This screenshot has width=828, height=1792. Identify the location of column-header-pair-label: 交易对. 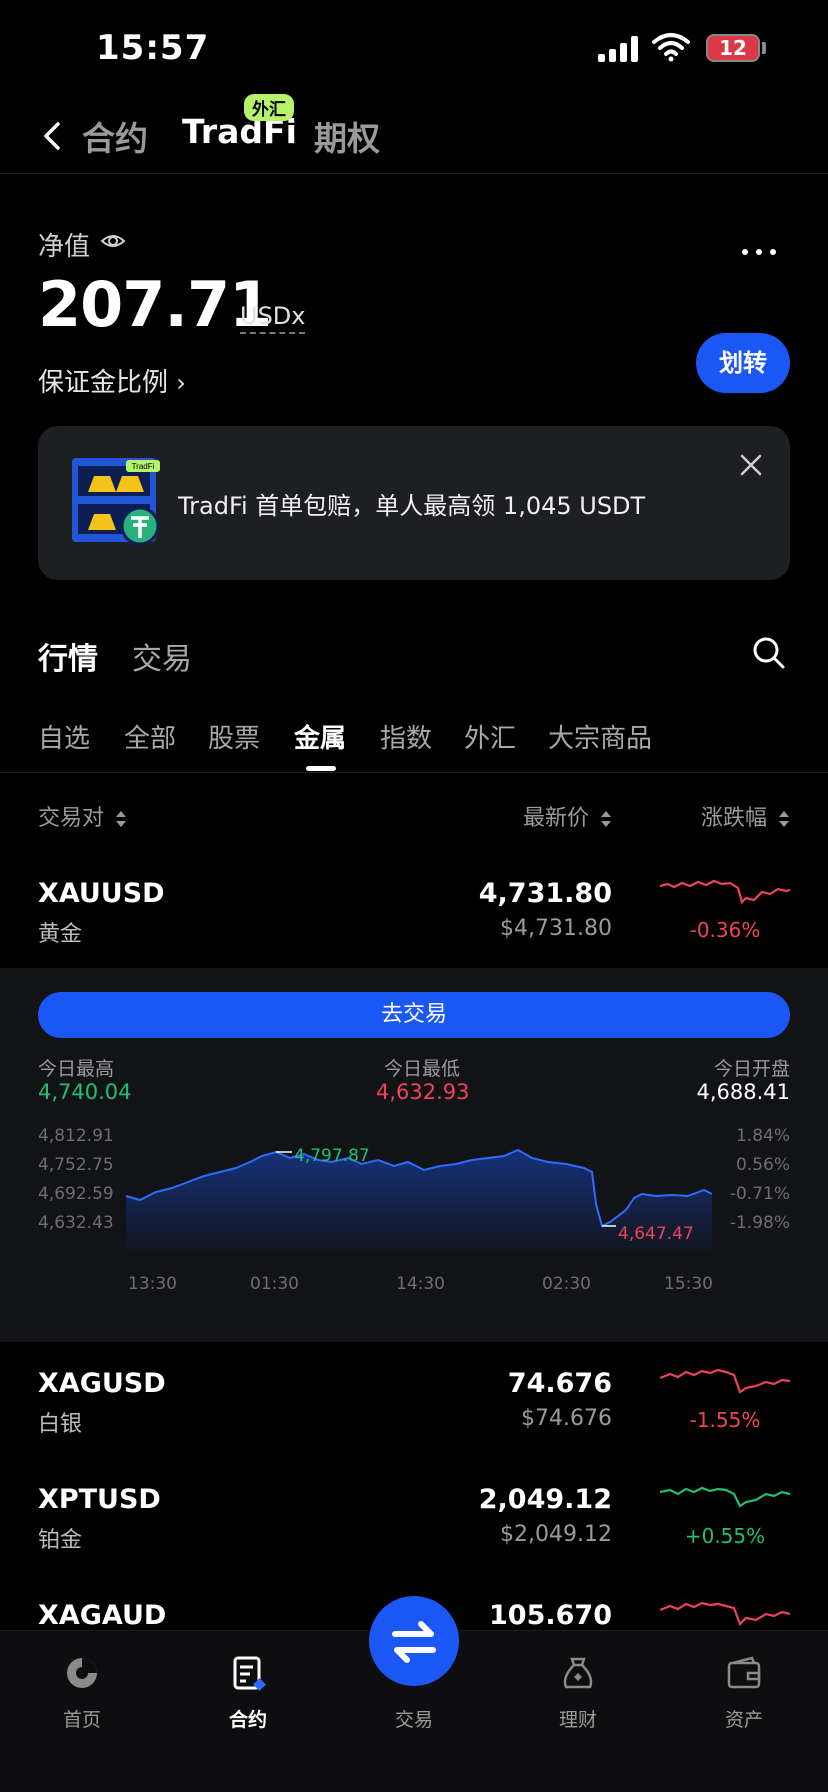
(71, 818).